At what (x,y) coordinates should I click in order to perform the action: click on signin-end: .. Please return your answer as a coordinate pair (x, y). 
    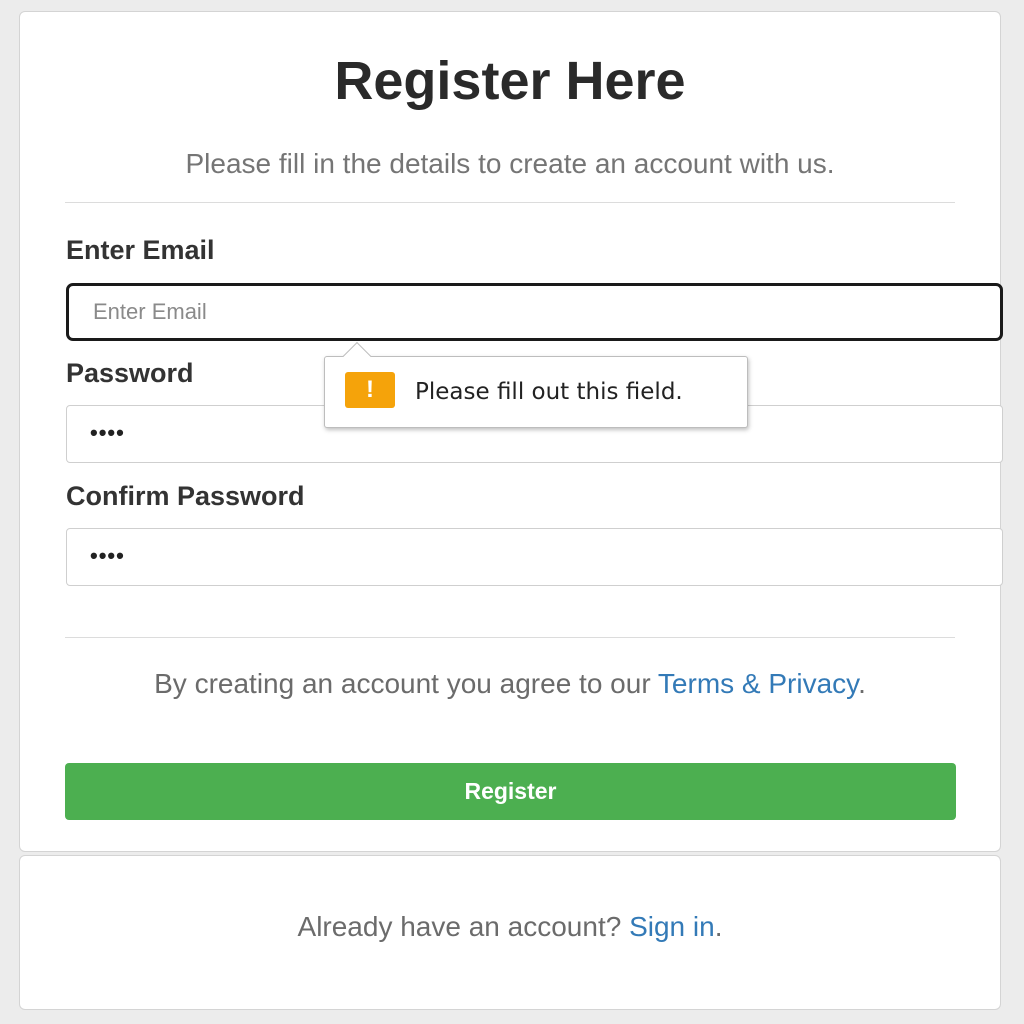
    Looking at the image, I should click on (718, 926).